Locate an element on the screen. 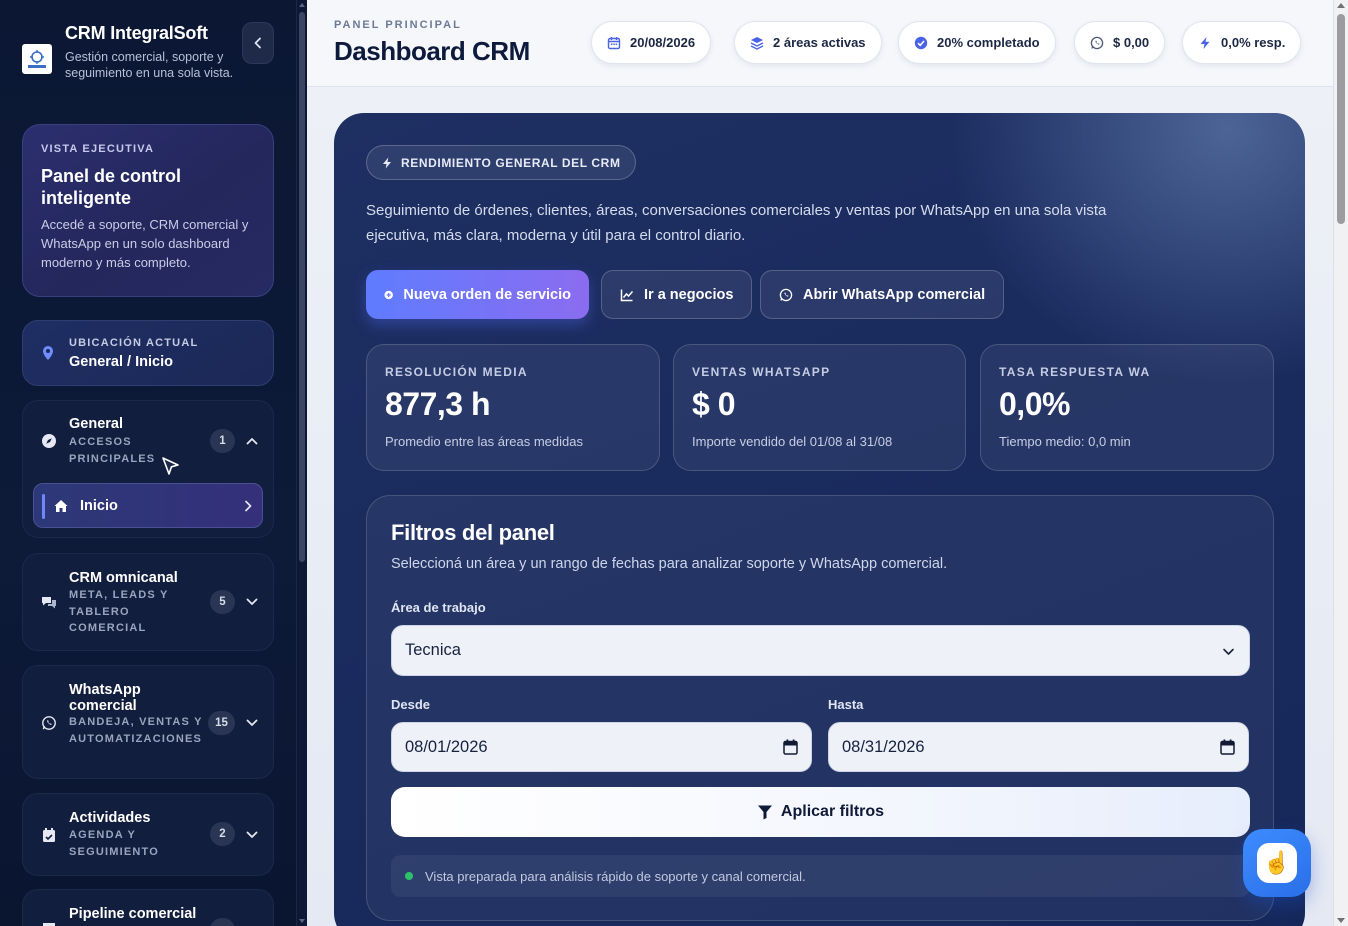  area-select: Tecnica is located at coordinates (820, 650).